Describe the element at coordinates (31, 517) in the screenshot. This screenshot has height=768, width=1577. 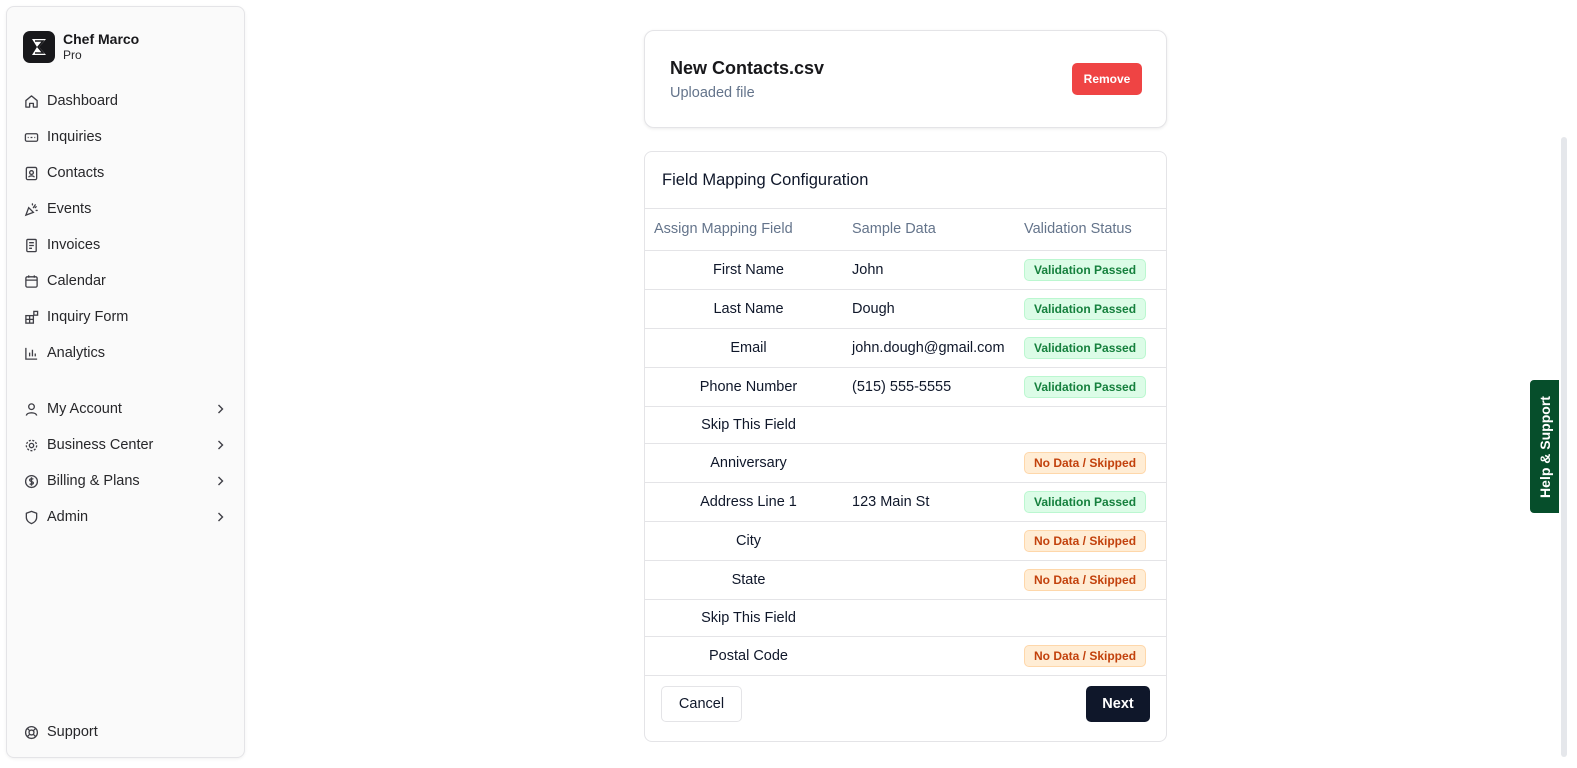
I see `shield-icon` at that location.